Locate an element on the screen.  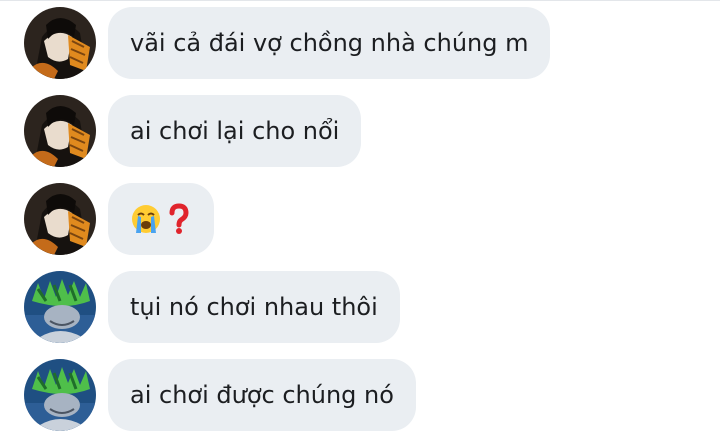
message-text: vãi cả đái vợ chồng nhà chúng m is located at coordinates (329, 43).